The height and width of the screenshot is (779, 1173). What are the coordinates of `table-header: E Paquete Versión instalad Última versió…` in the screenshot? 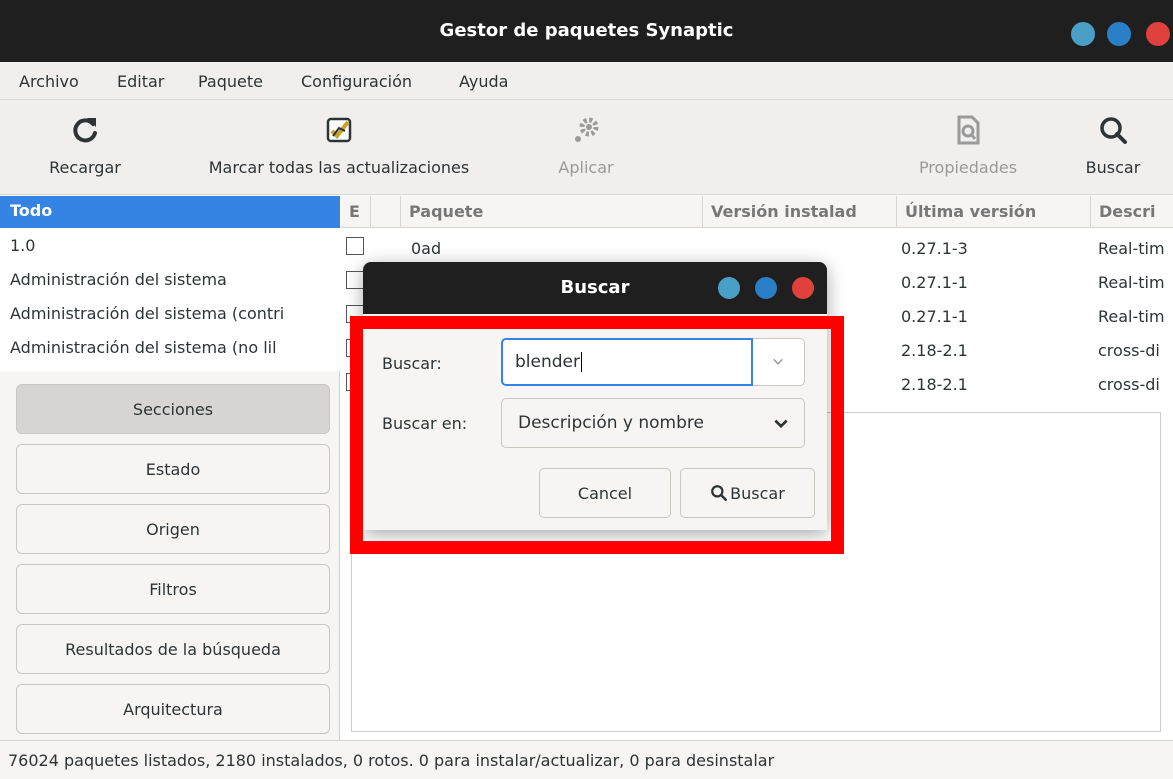 It's located at (757, 212).